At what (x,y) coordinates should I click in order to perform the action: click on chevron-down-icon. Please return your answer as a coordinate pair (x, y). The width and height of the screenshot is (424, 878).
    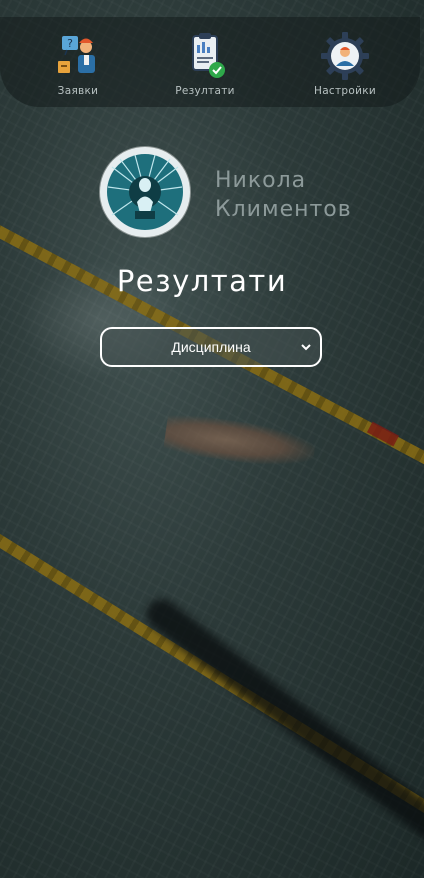
    Looking at the image, I should click on (306, 347).